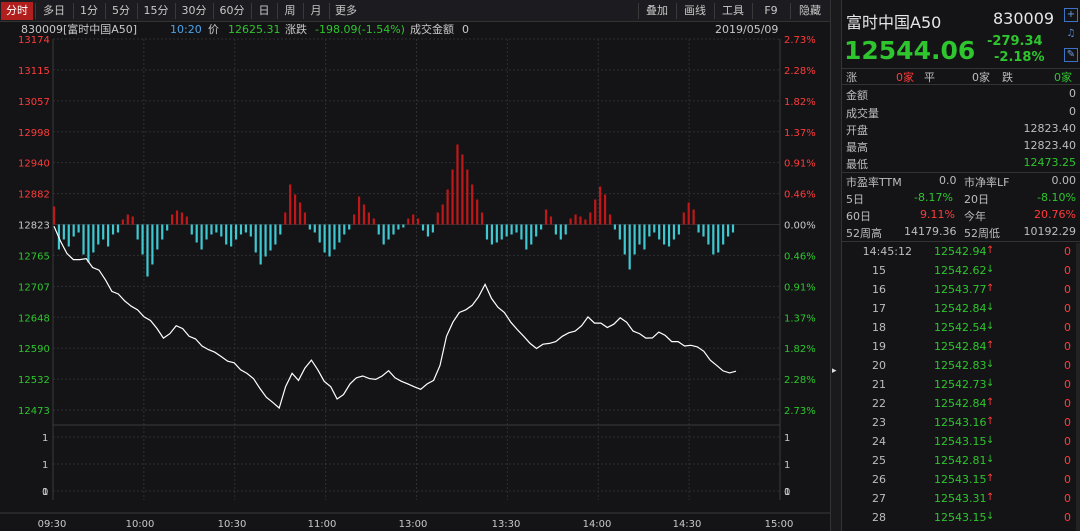  Describe the element at coordinates (857, 164) in the screenshot. I see `stat-label: 最低` at that location.